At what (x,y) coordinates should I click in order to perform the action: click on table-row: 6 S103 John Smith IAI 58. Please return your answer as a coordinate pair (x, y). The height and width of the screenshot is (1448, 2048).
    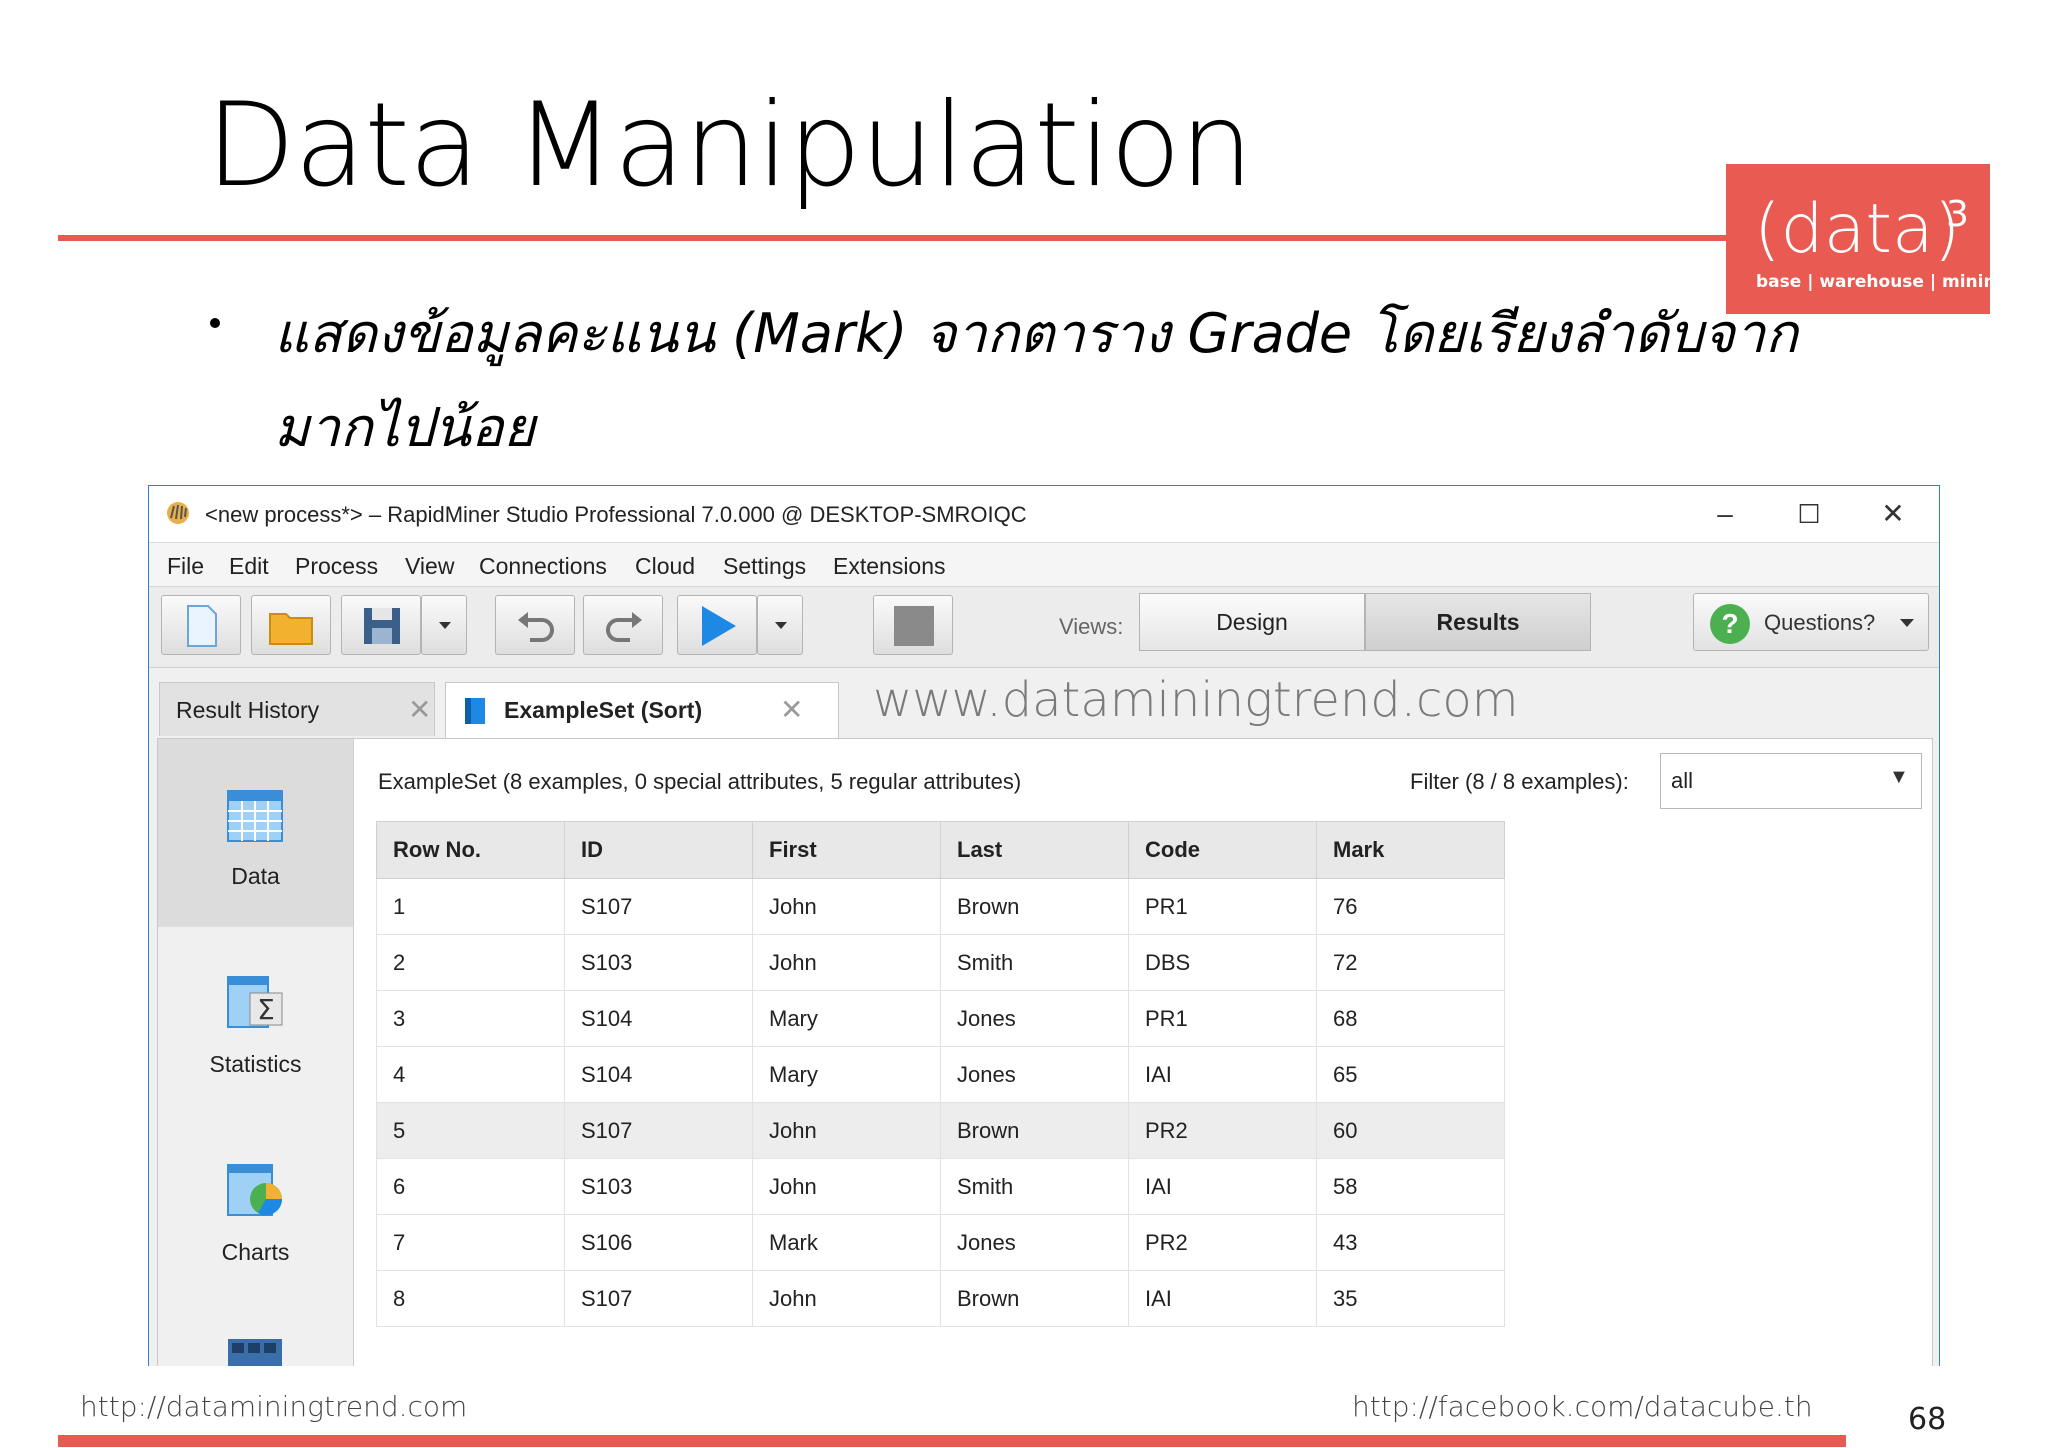
    Looking at the image, I should click on (940, 1186).